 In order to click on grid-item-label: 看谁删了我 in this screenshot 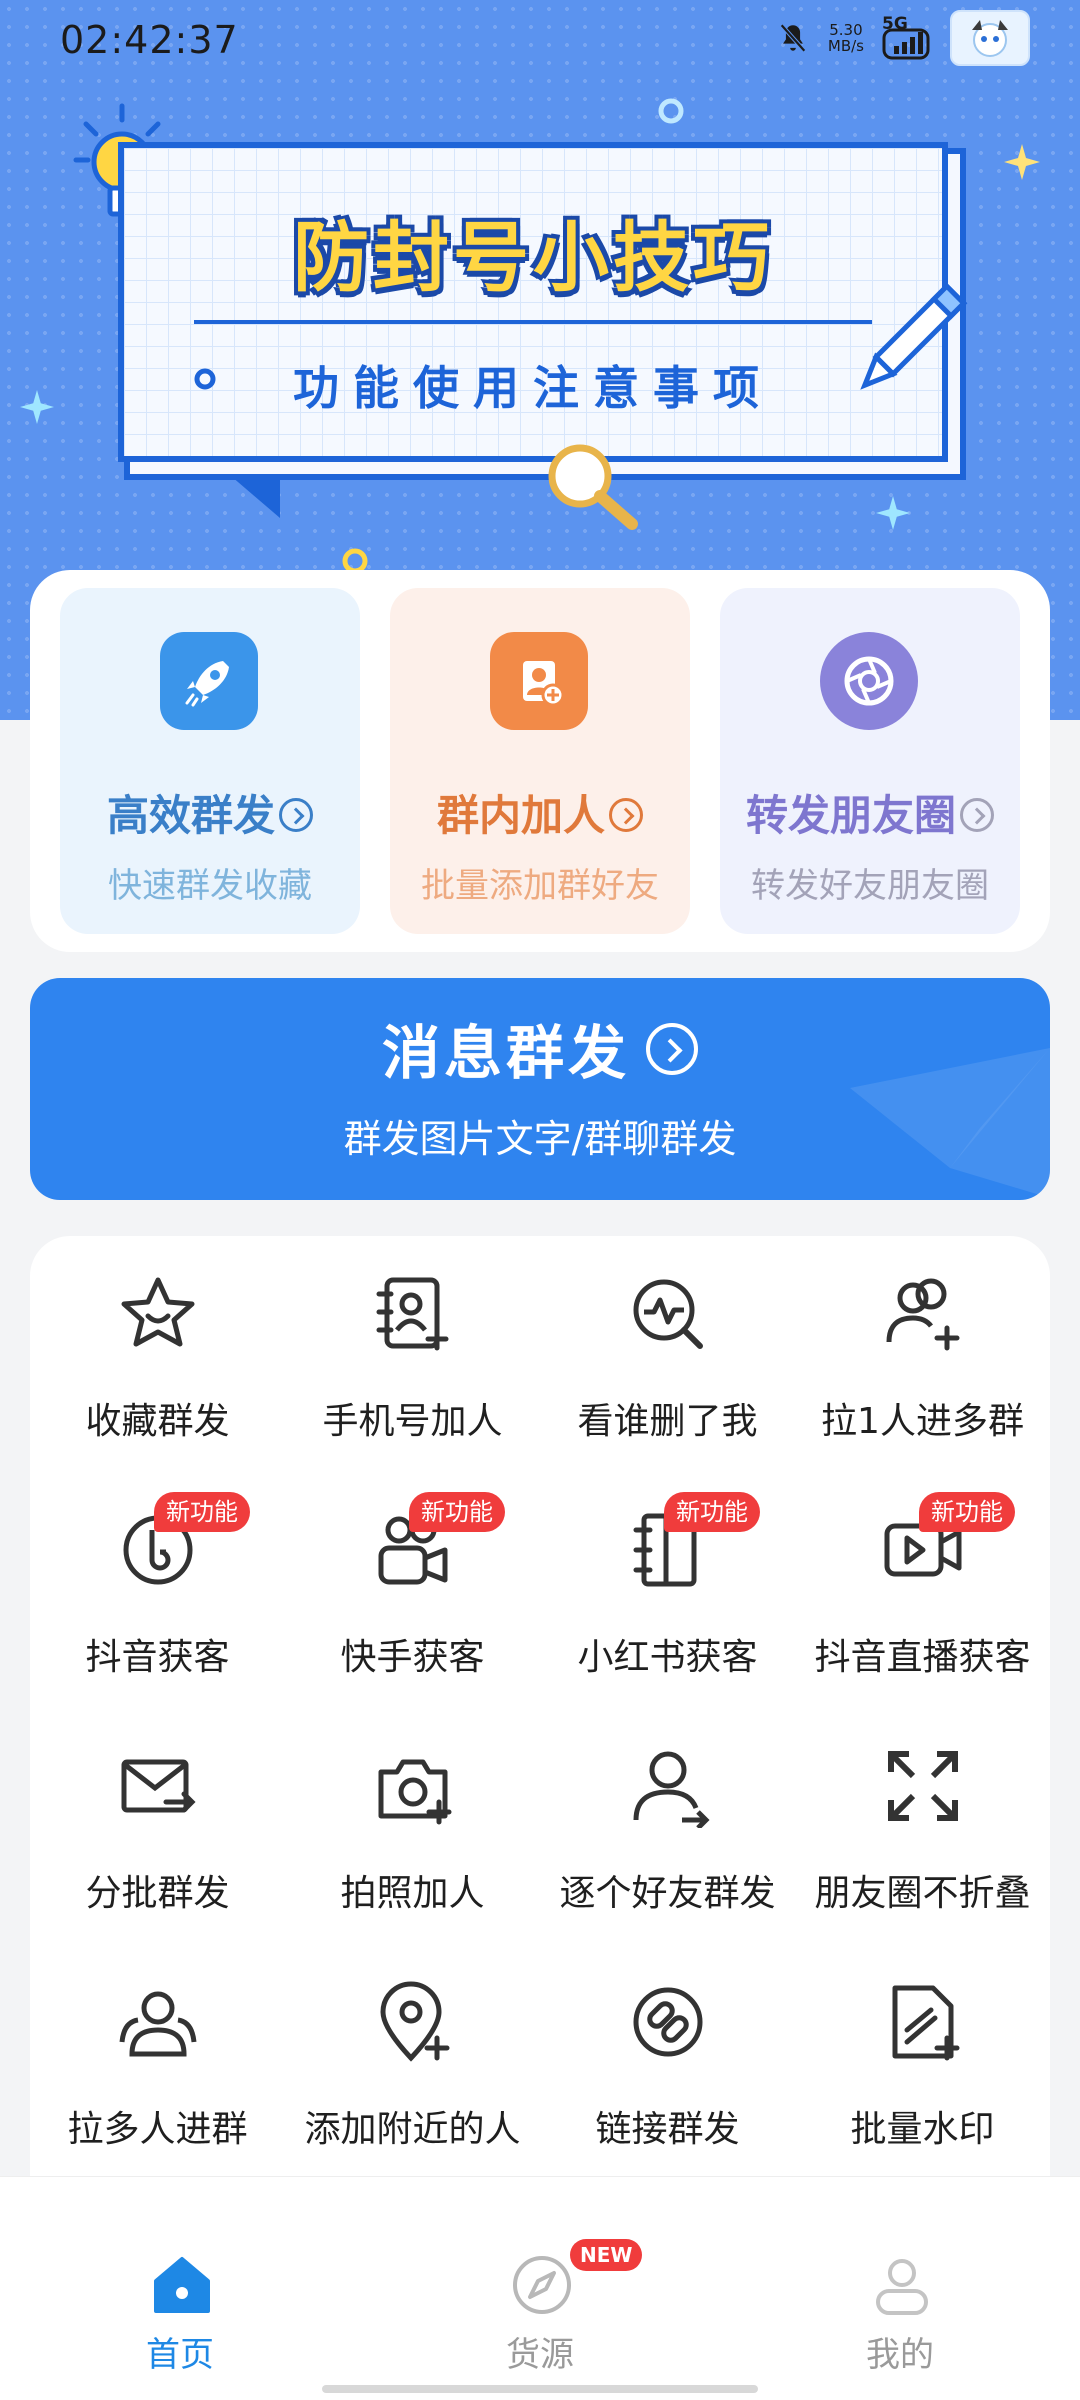, I will do `click(667, 1421)`.